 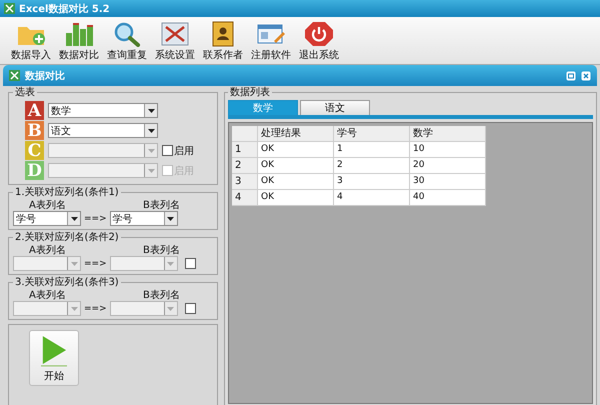 I want to click on dropdown: 数学, so click(x=103, y=110).